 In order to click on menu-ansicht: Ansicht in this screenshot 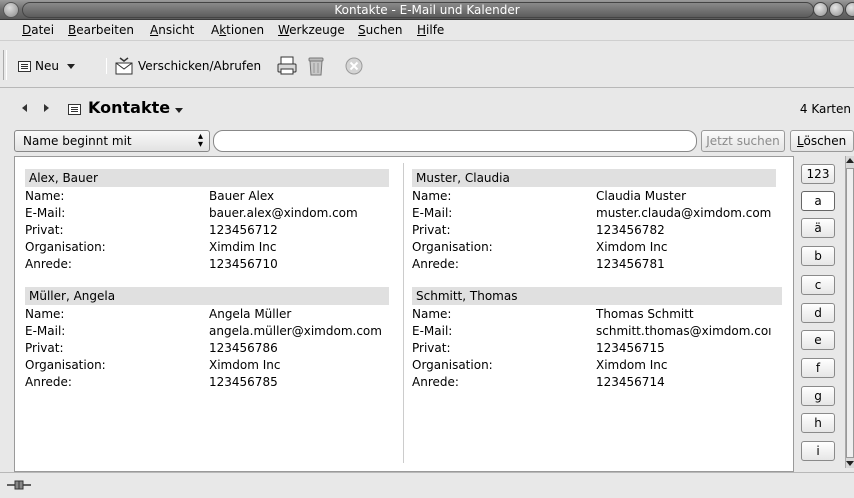, I will do `click(172, 30)`.